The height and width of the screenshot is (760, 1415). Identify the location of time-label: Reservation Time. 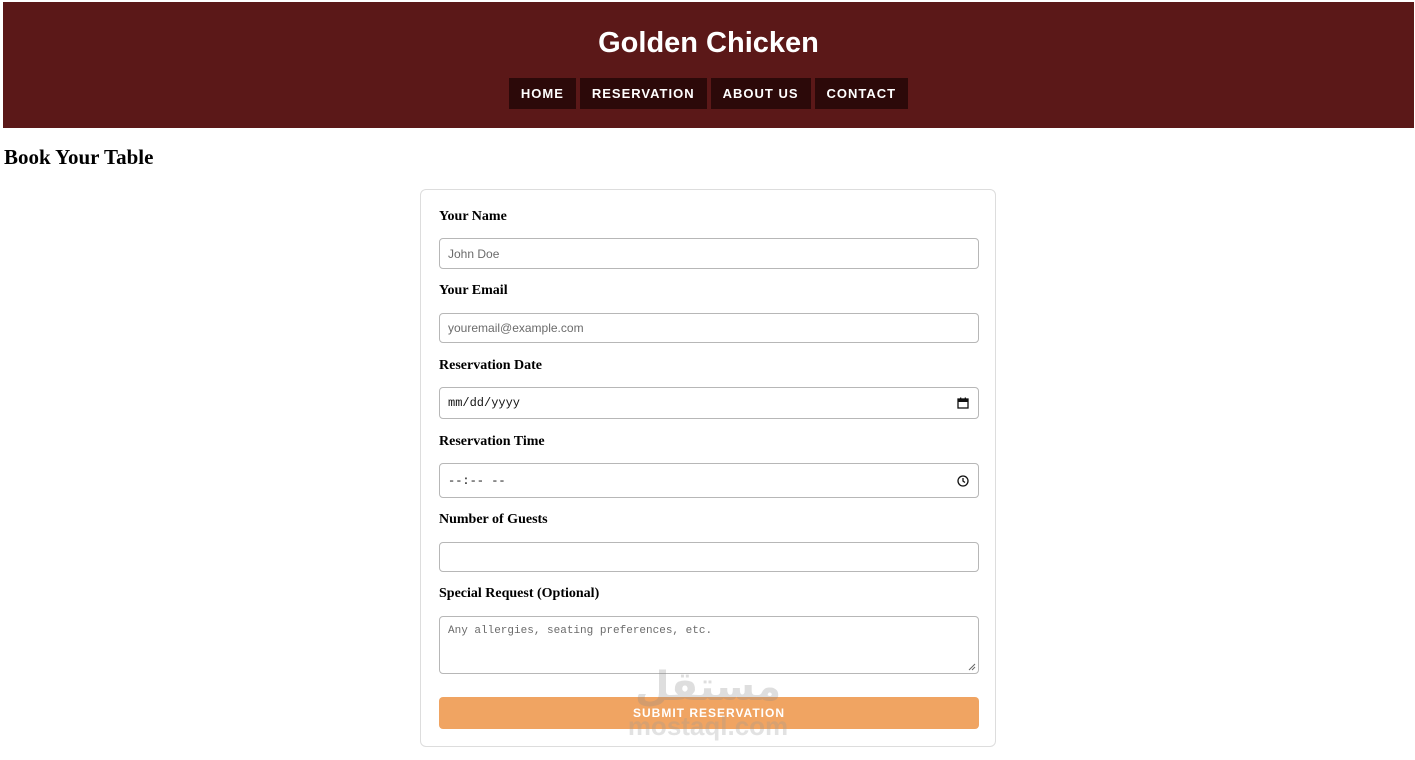
(492, 441).